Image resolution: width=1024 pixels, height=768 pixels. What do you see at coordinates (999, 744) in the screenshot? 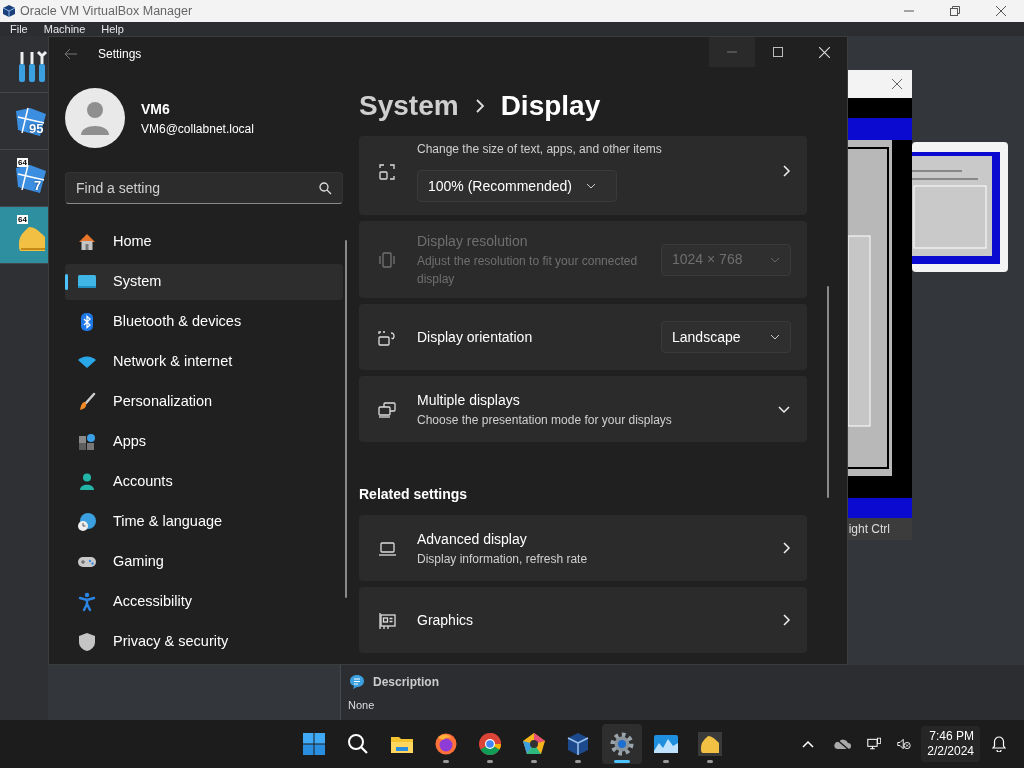
I see `bell-icon` at bounding box center [999, 744].